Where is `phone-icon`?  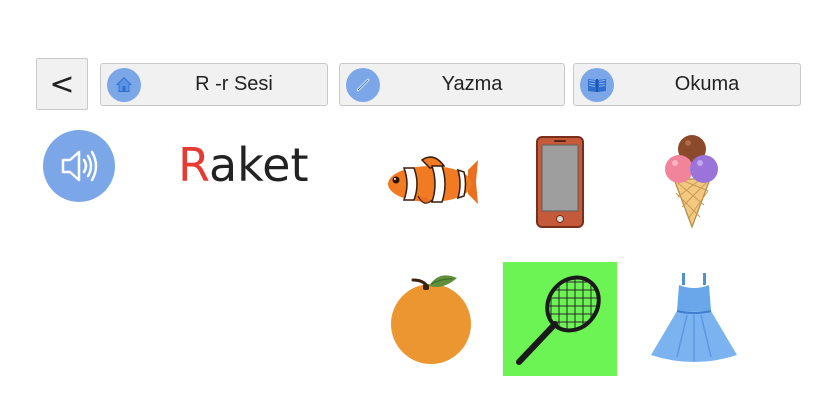
phone-icon is located at coordinates (560, 182).